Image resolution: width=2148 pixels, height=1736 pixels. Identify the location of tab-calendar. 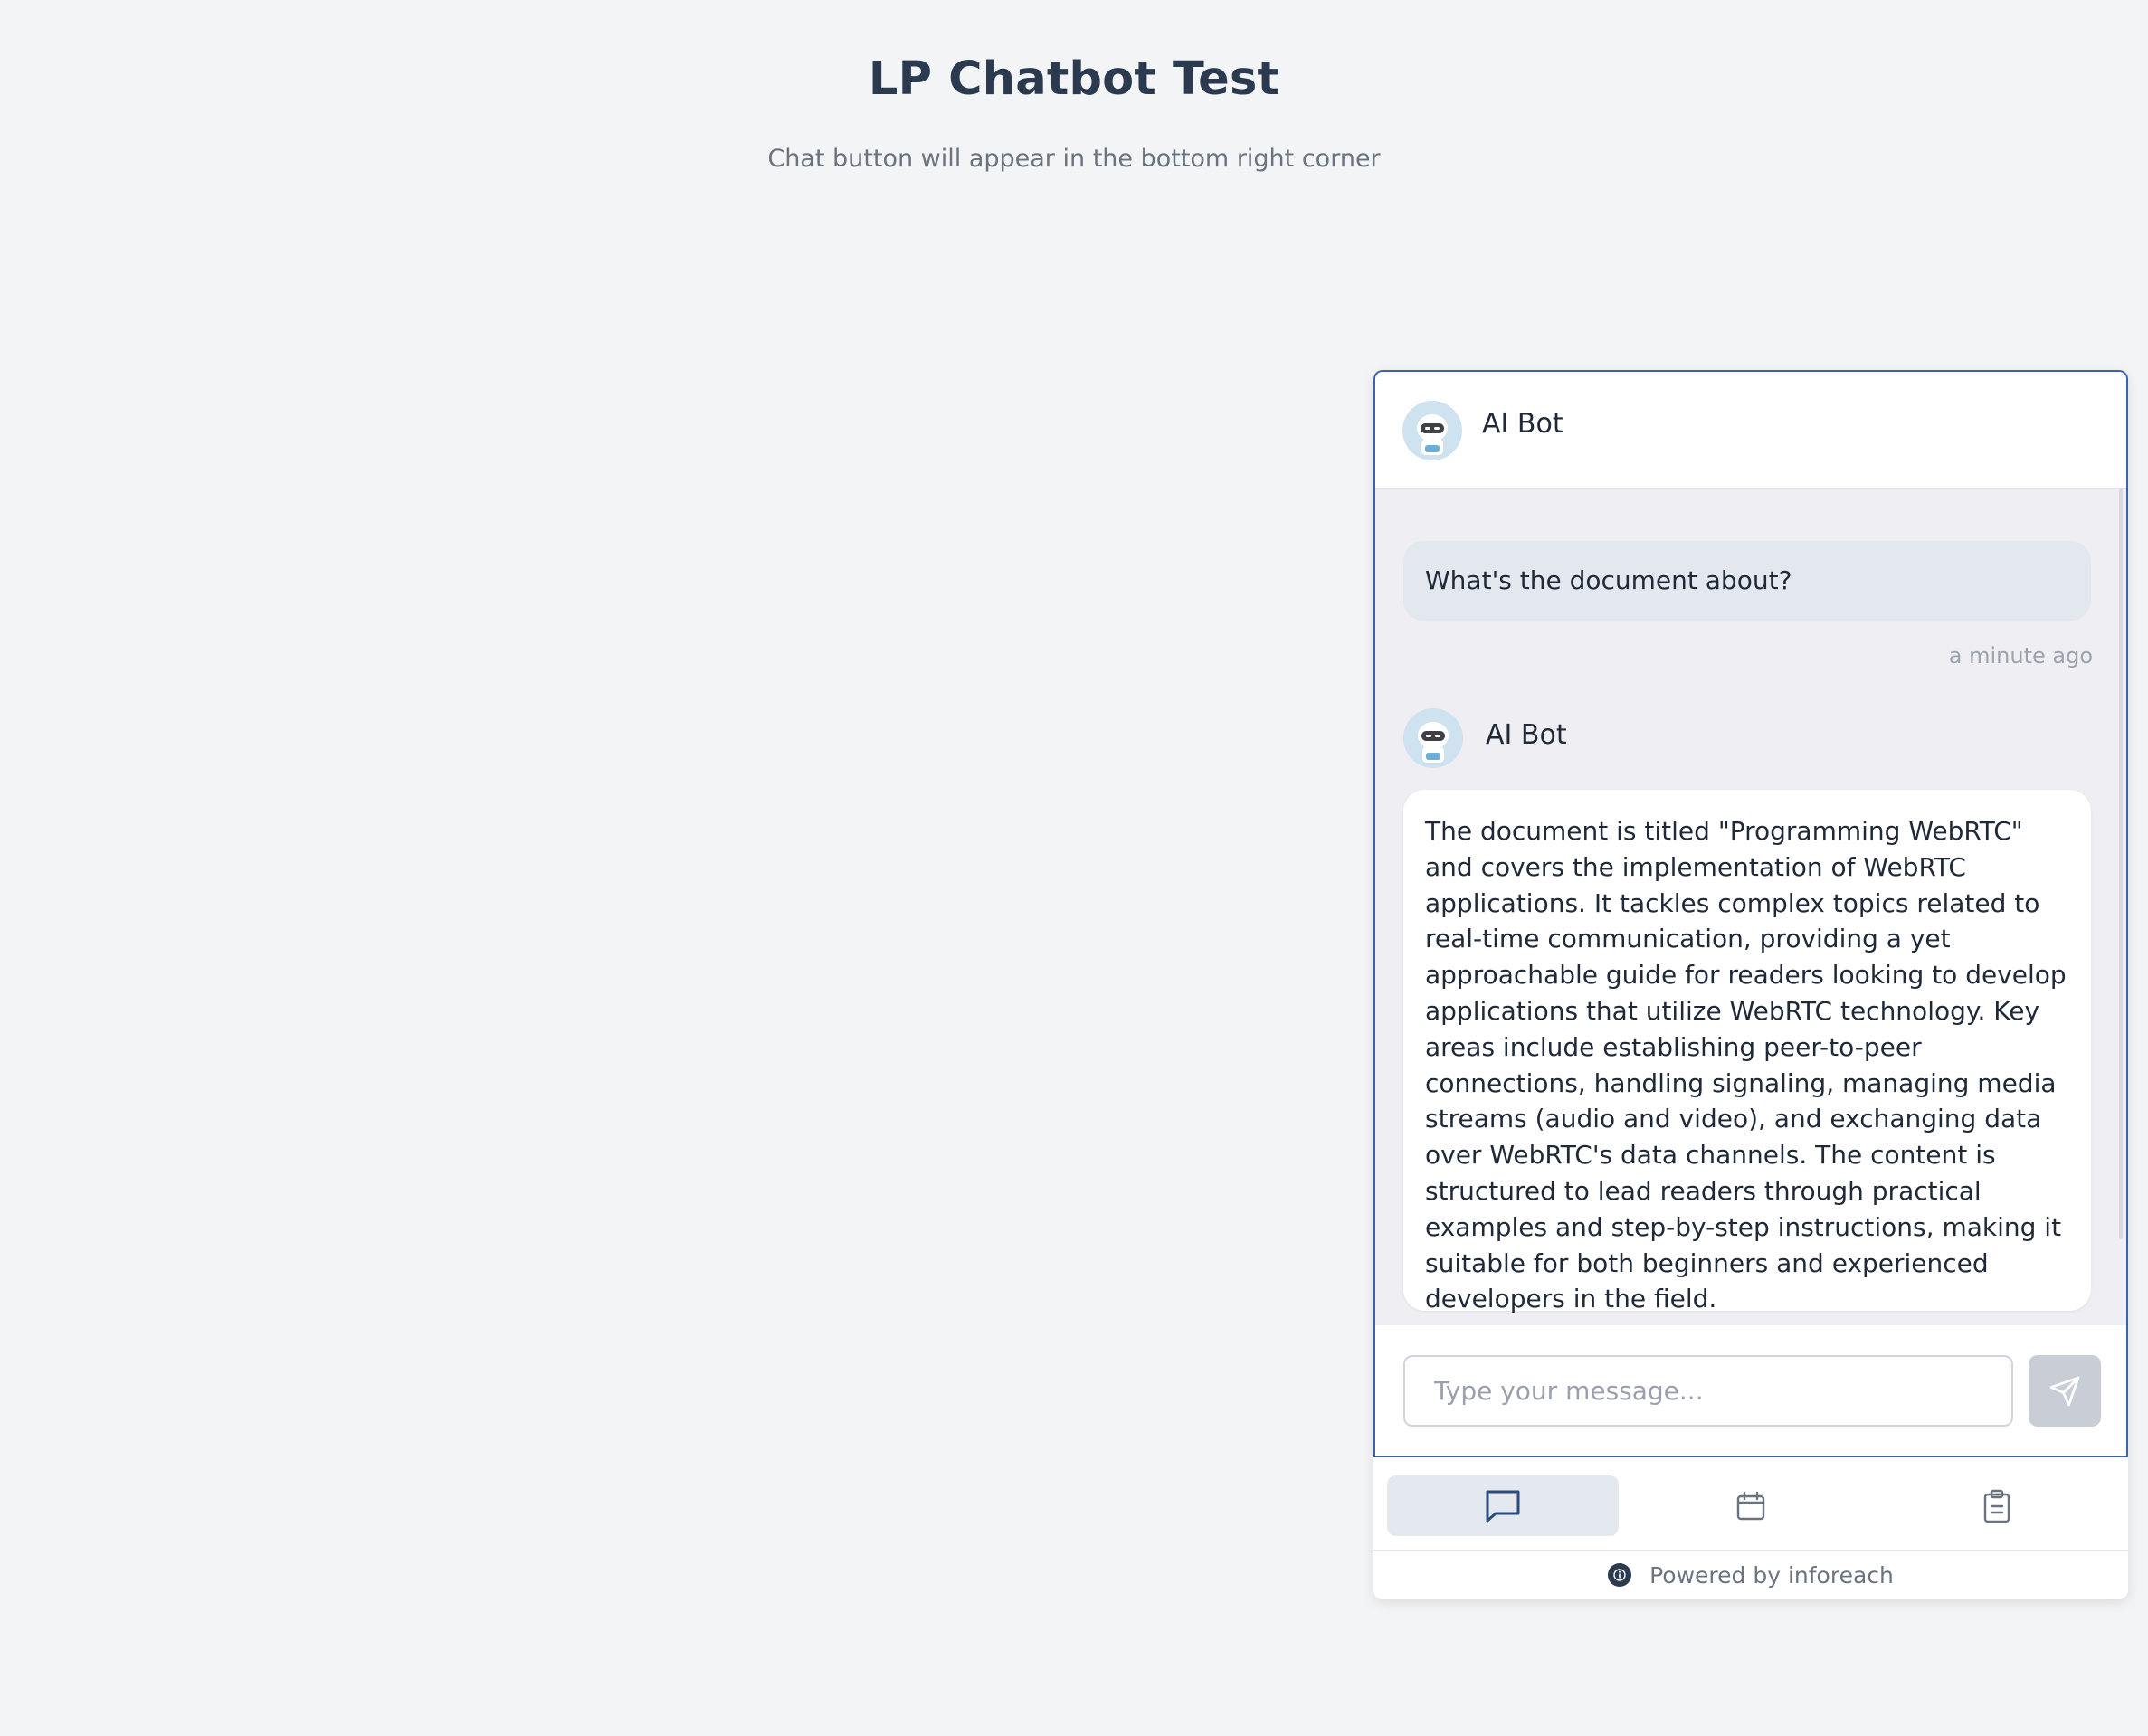
(1751, 1505).